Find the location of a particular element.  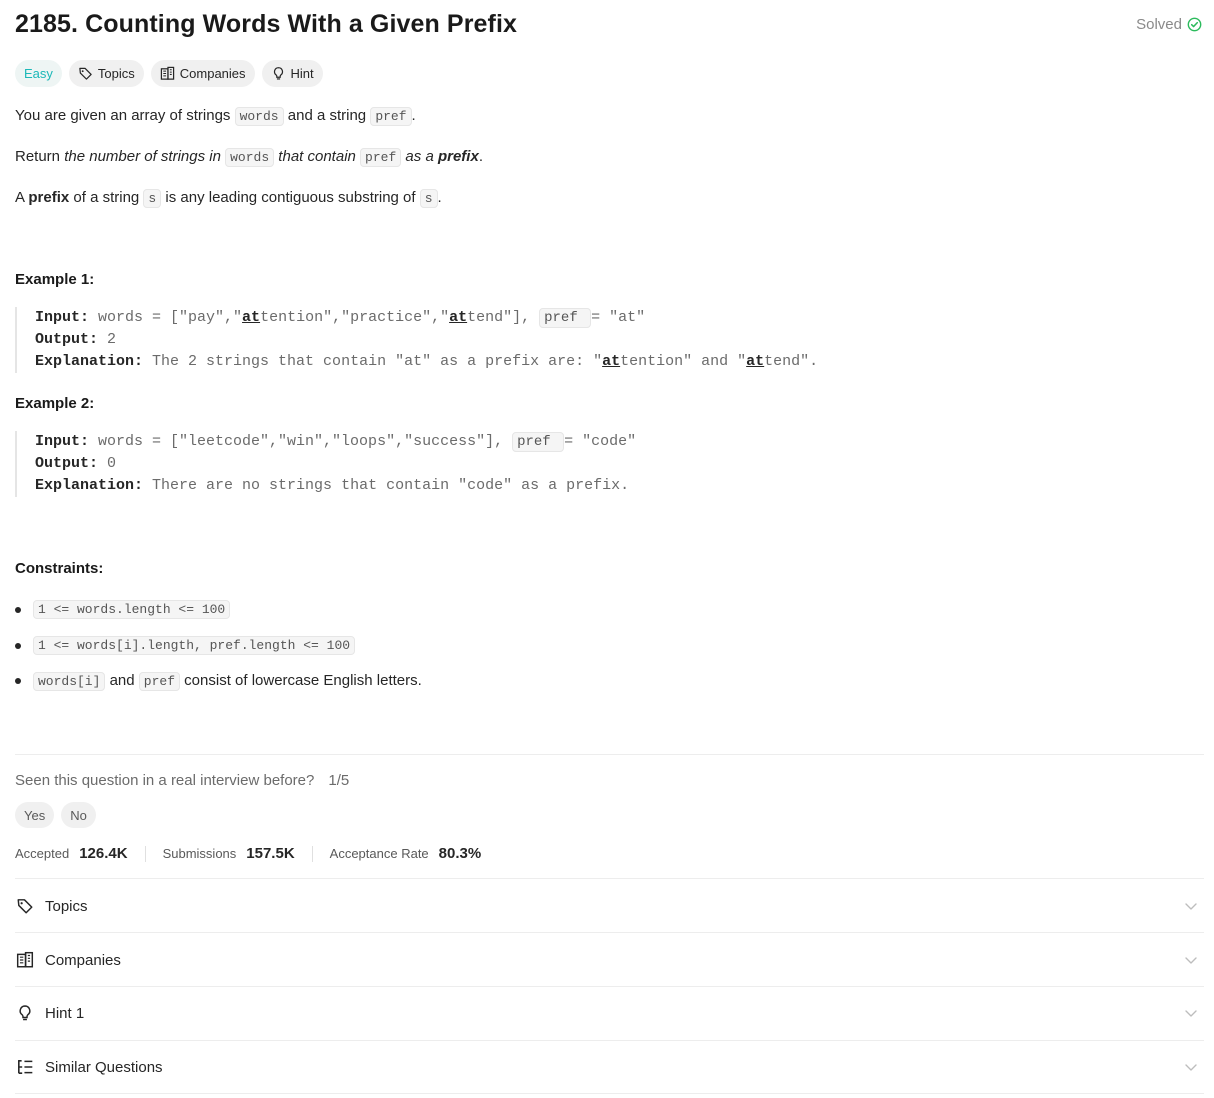

text: and a string is located at coordinates (327, 115).